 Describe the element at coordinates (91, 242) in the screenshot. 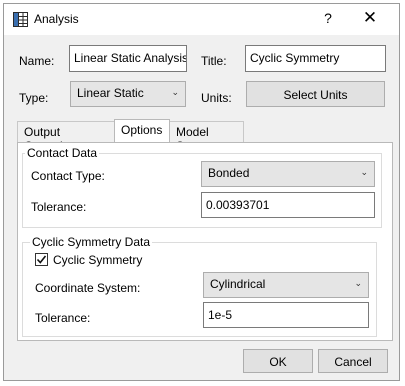

I see `cyclic-symmetry-title: Cyclic Symmetry Data` at that location.